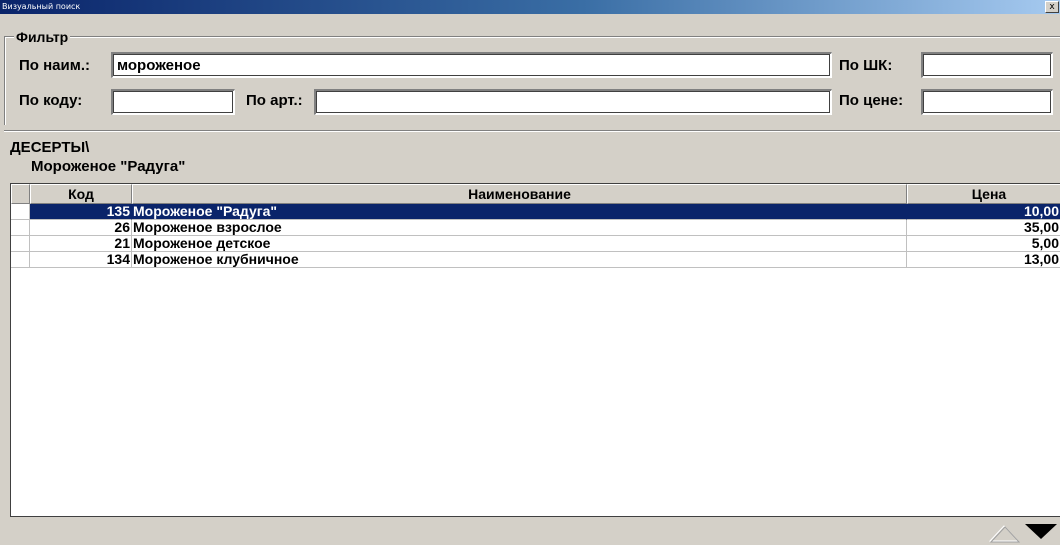 The width and height of the screenshot is (1060, 545). Describe the element at coordinates (983, 260) in the screenshot. I see `row-price: 13,00` at that location.